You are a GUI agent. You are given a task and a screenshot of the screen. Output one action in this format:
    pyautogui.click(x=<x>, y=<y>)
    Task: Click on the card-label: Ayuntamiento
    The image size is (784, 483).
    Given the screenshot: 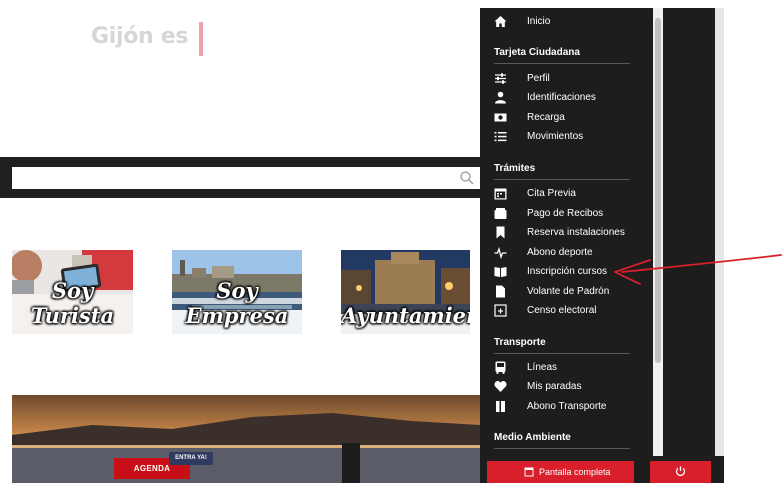 What is the action you would take?
    pyautogui.click(x=405, y=315)
    